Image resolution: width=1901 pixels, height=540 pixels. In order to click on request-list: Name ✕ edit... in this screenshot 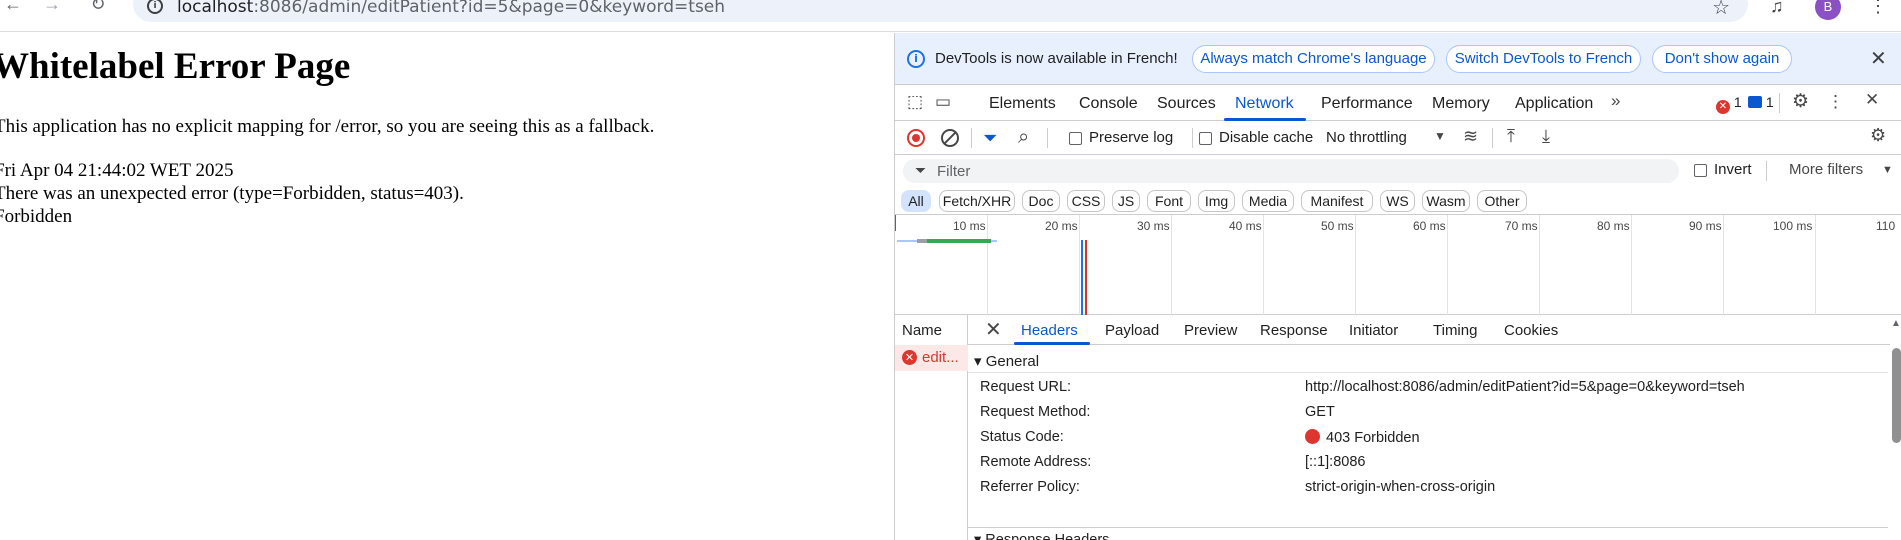, I will do `click(931, 427)`.